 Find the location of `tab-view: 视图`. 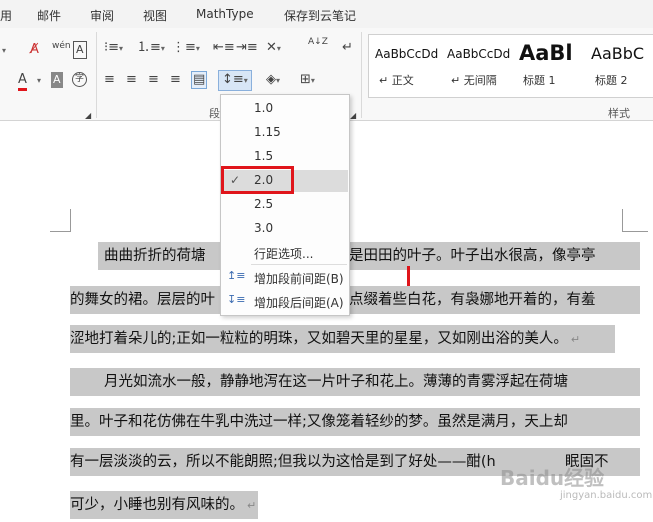

tab-view: 视图 is located at coordinates (155, 15).